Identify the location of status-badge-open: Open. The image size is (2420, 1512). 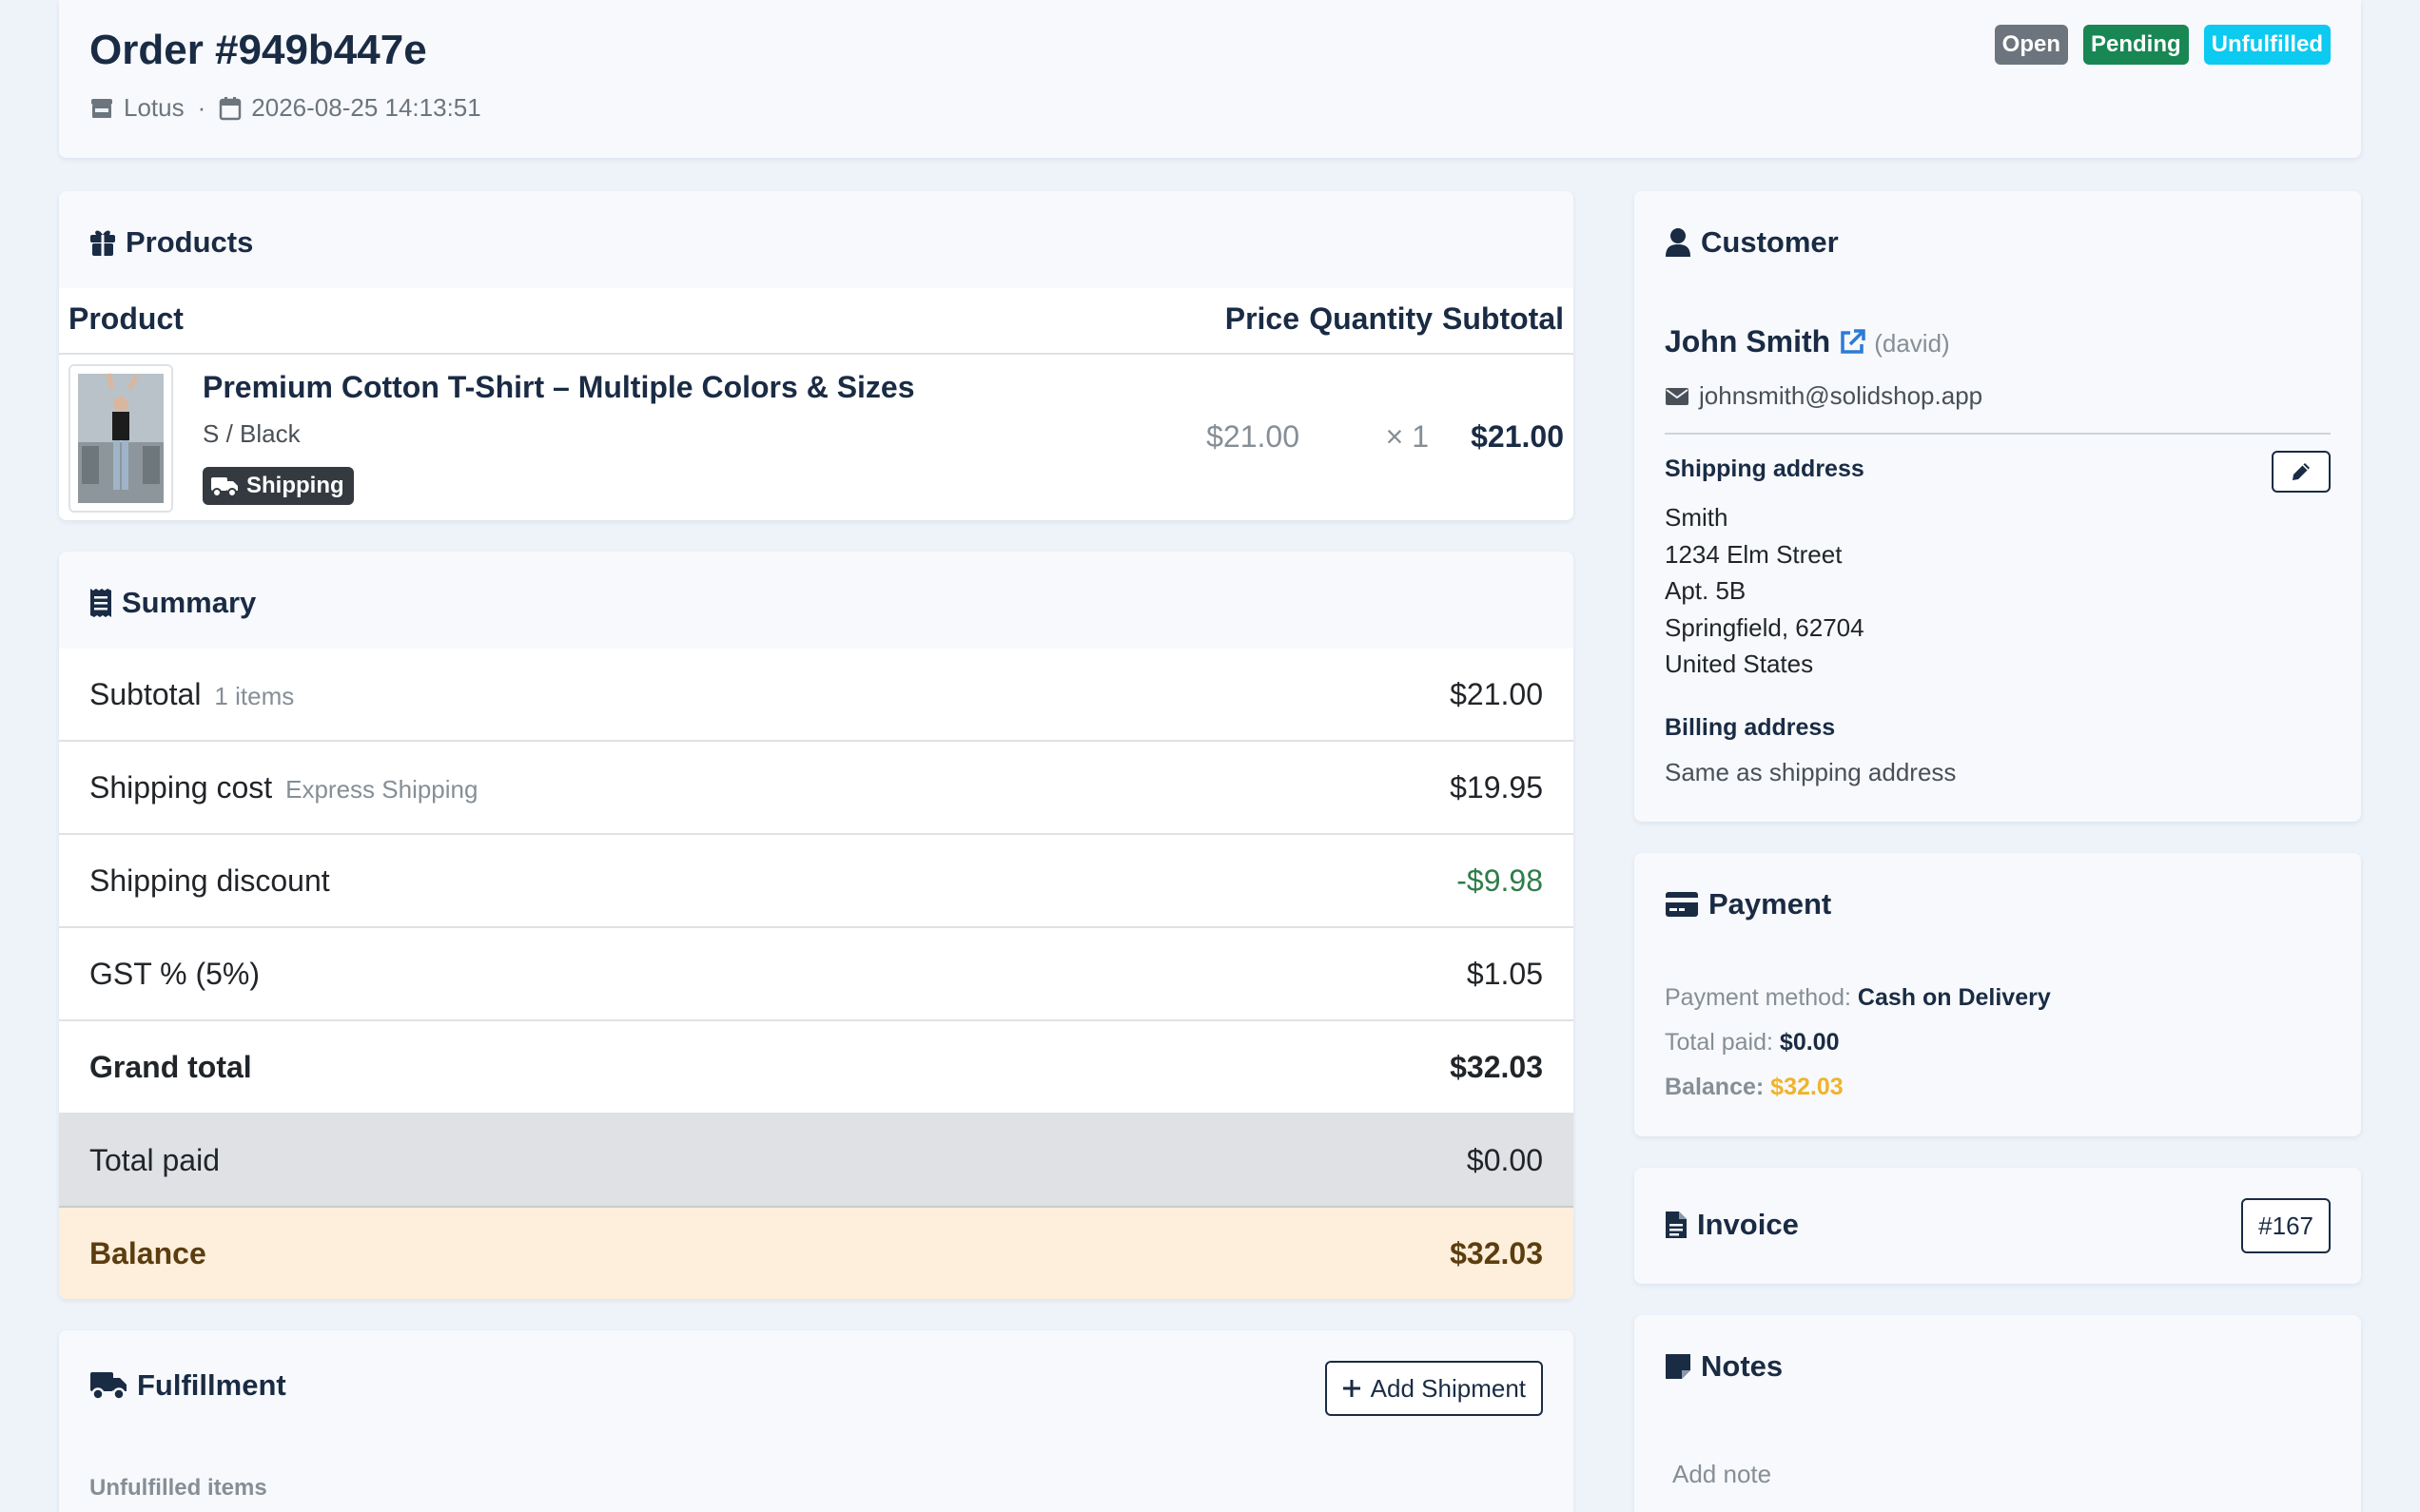
(2031, 45).